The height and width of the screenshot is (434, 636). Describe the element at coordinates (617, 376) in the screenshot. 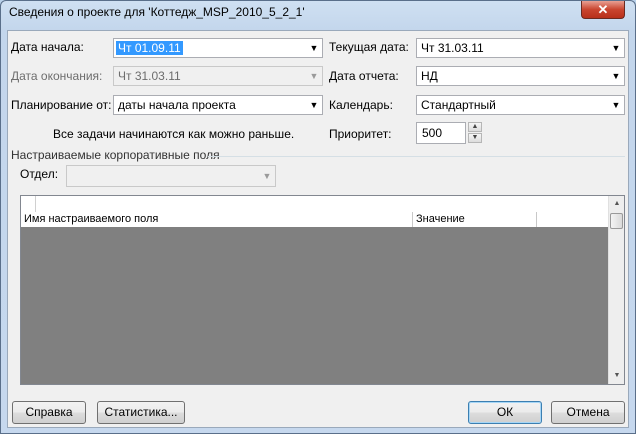

I see `scroll-down-icon: ▼` at that location.